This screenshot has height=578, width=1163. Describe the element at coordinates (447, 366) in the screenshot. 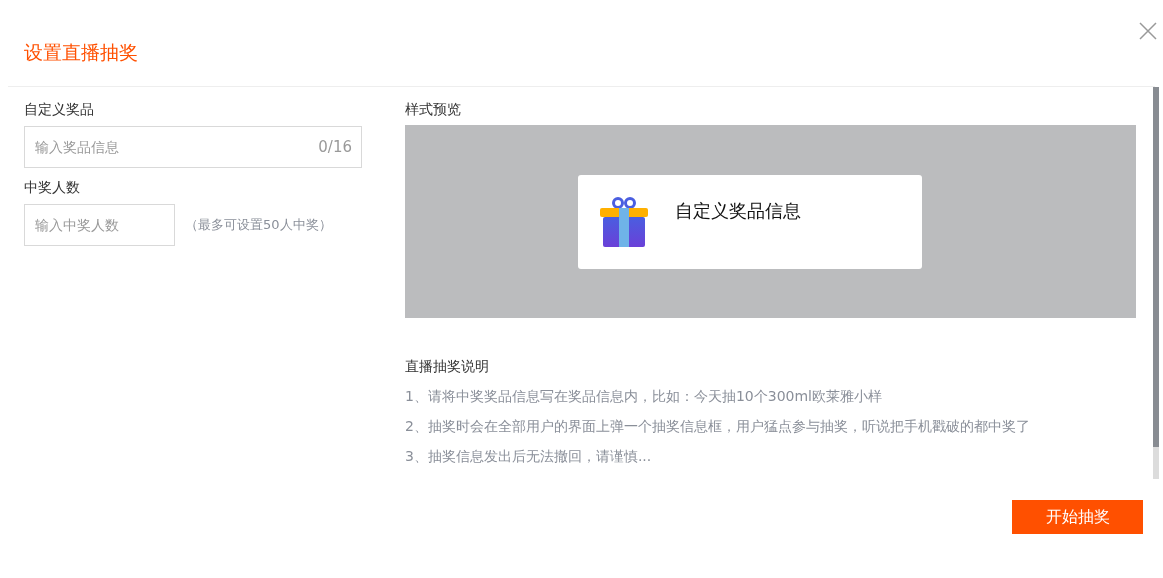

I see `notes-title: 直播抽奖说明` at that location.